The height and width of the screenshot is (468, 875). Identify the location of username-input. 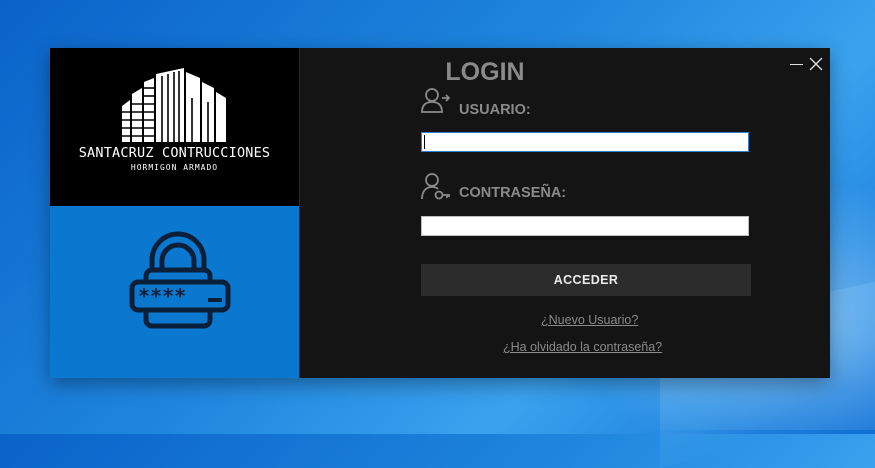
(585, 142).